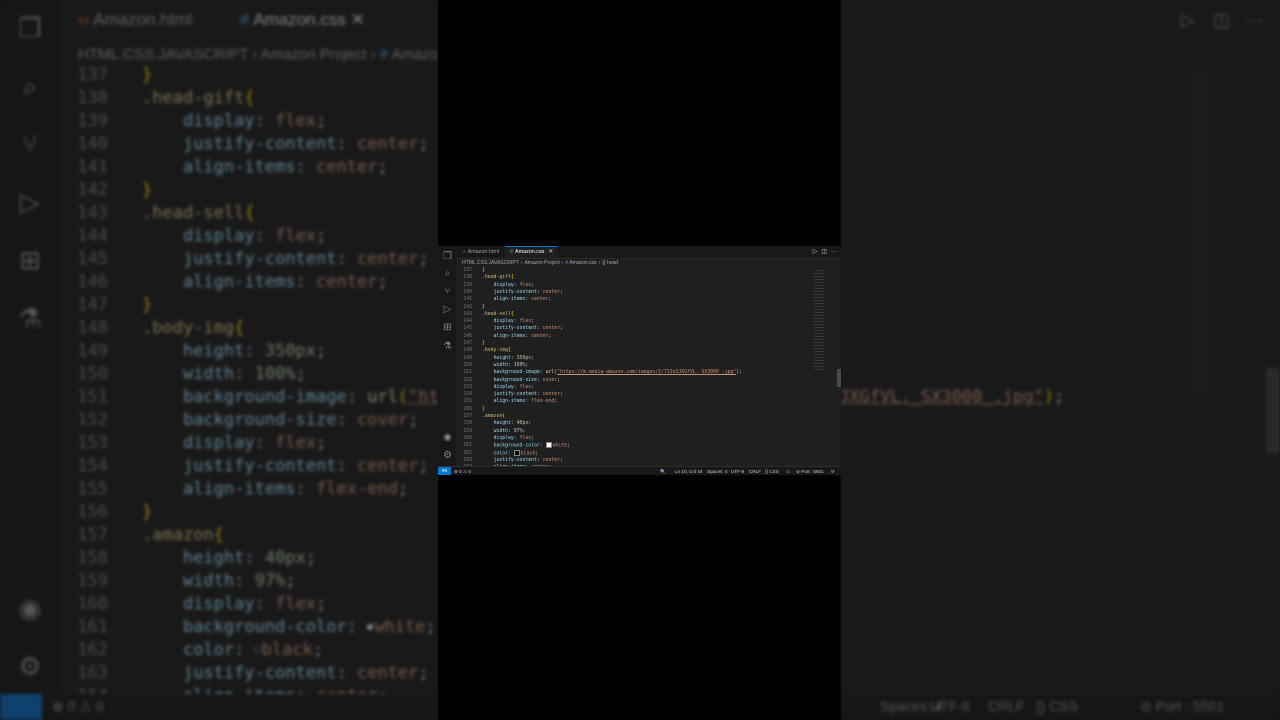 Image resolution: width=1280 pixels, height=720 pixels. Describe the element at coordinates (819, 320) in the screenshot. I see `minimap` at that location.